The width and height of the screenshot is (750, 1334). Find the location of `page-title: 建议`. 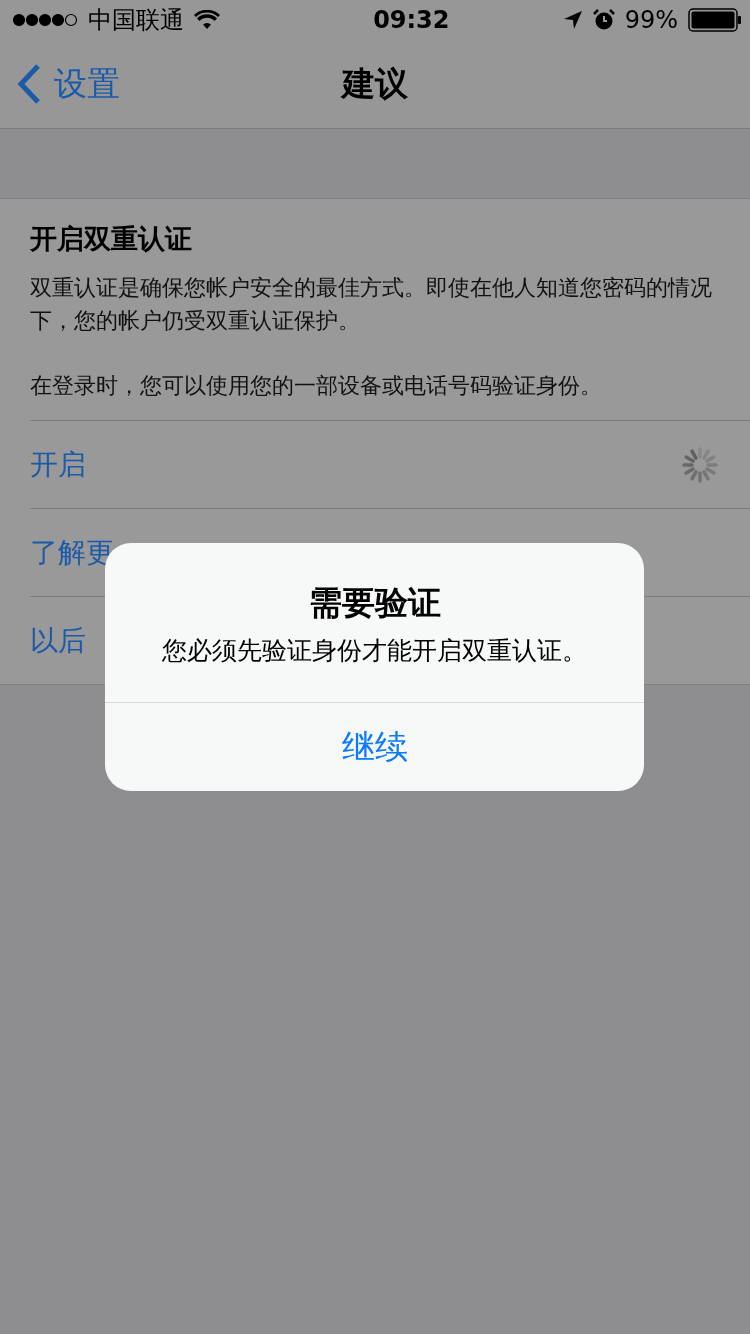

page-title: 建议 is located at coordinates (375, 83).